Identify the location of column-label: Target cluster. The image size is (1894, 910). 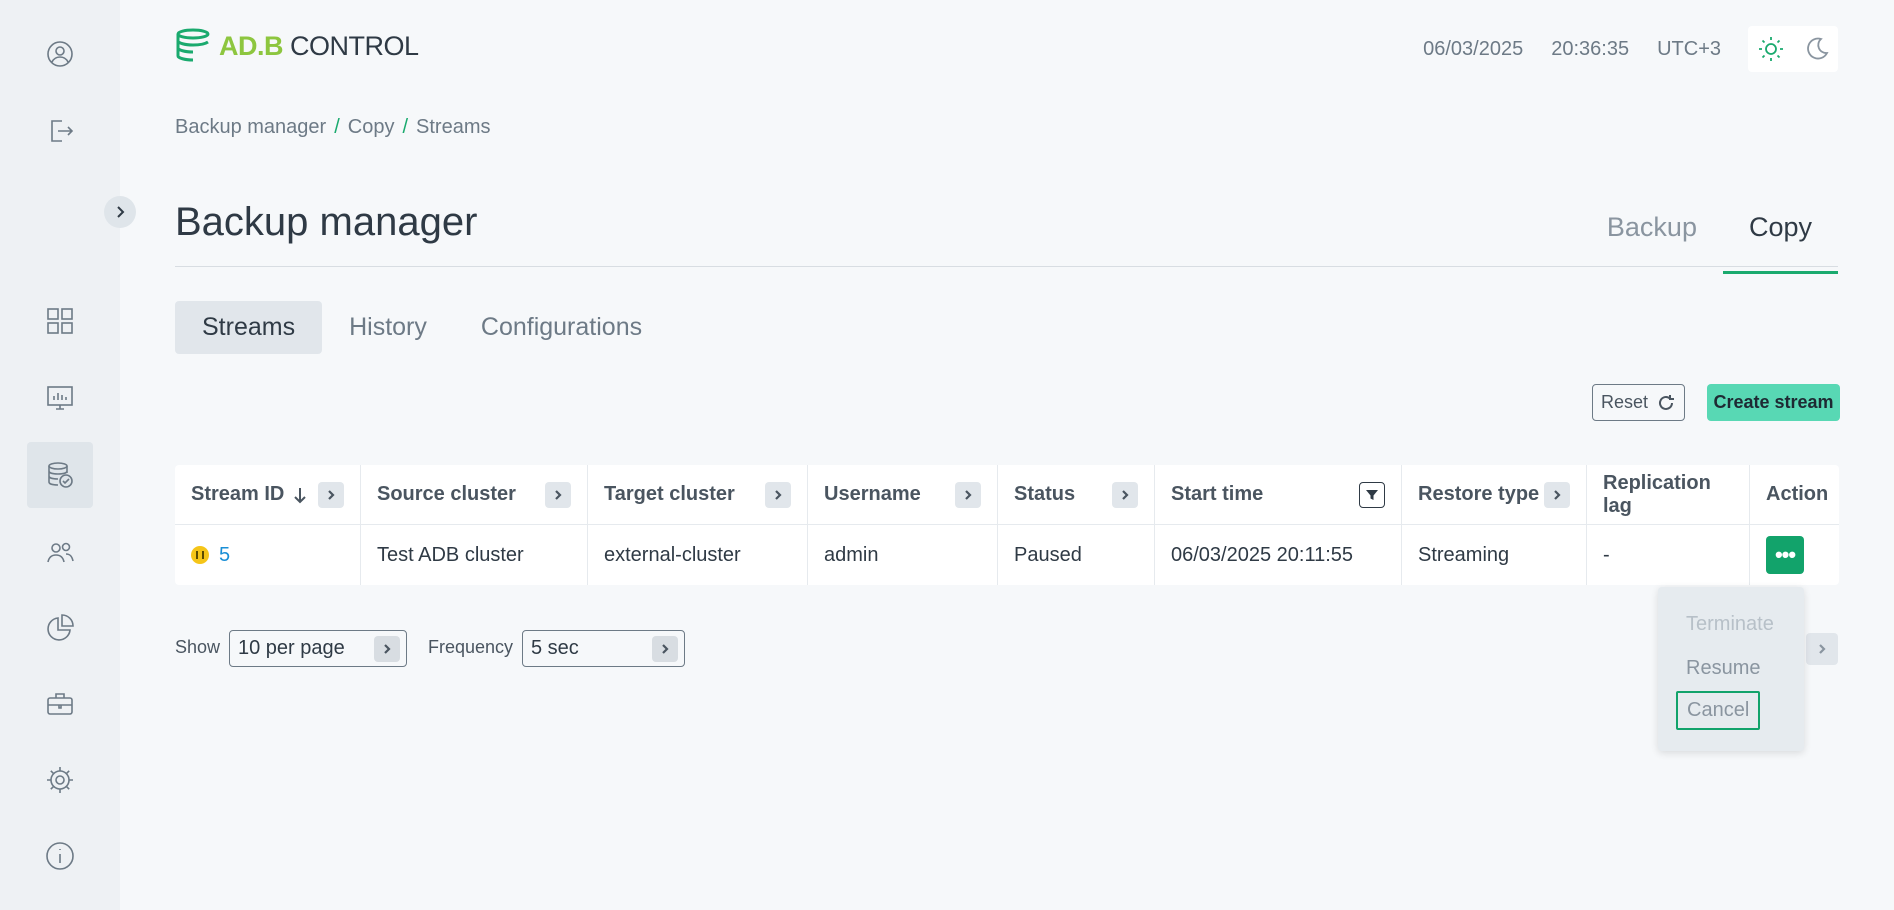
(669, 494).